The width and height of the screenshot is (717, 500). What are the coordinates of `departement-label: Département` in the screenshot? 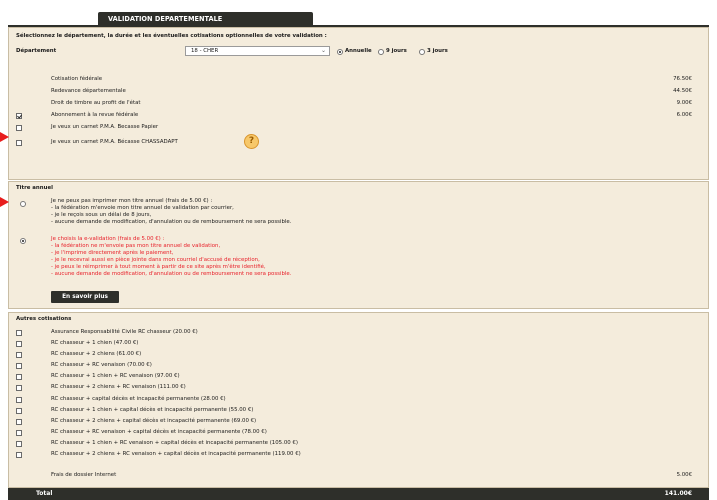 It's located at (36, 51).